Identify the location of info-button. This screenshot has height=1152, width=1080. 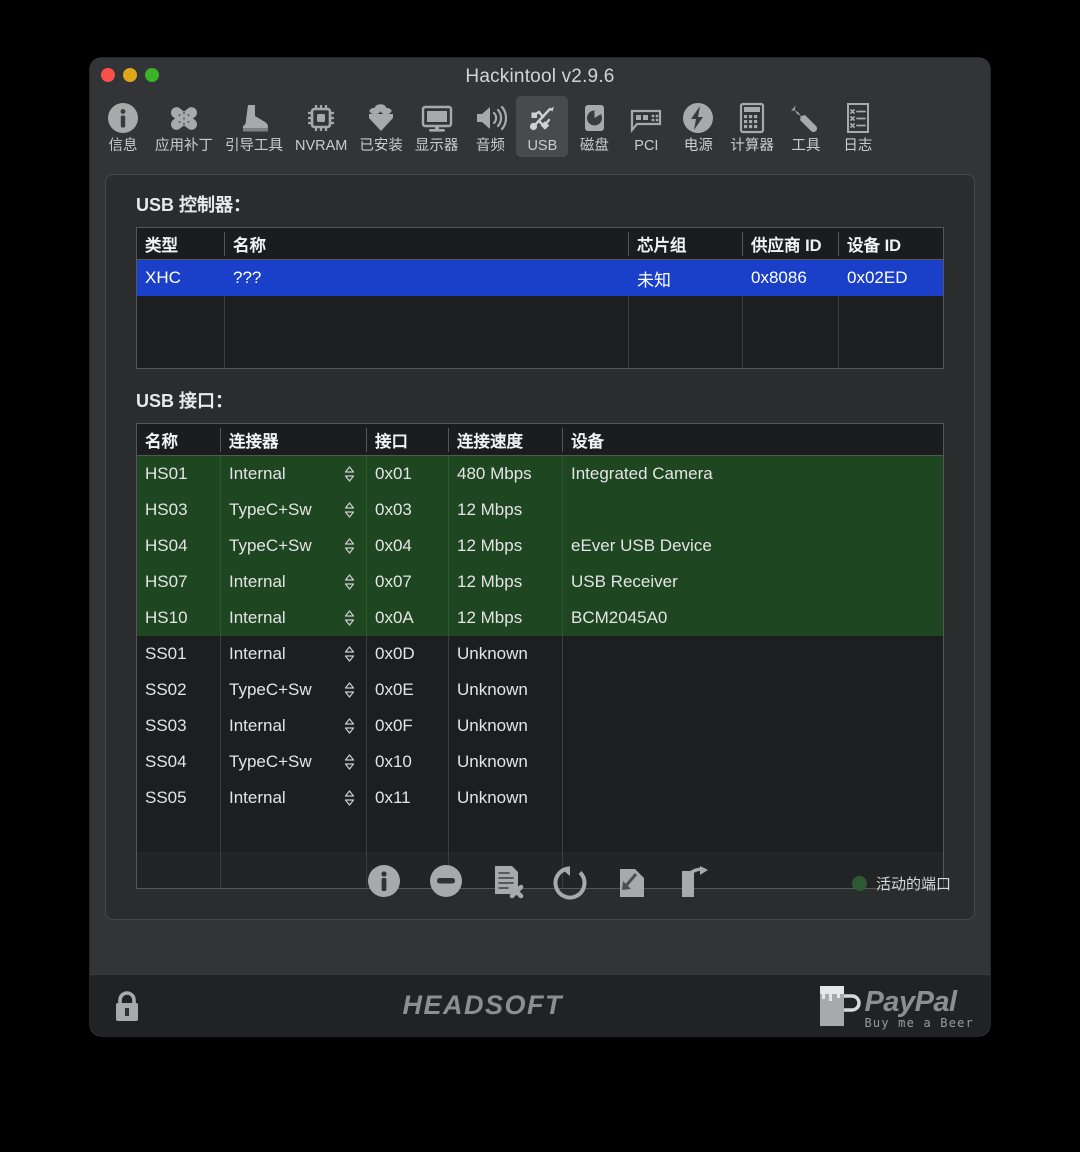
(384, 883).